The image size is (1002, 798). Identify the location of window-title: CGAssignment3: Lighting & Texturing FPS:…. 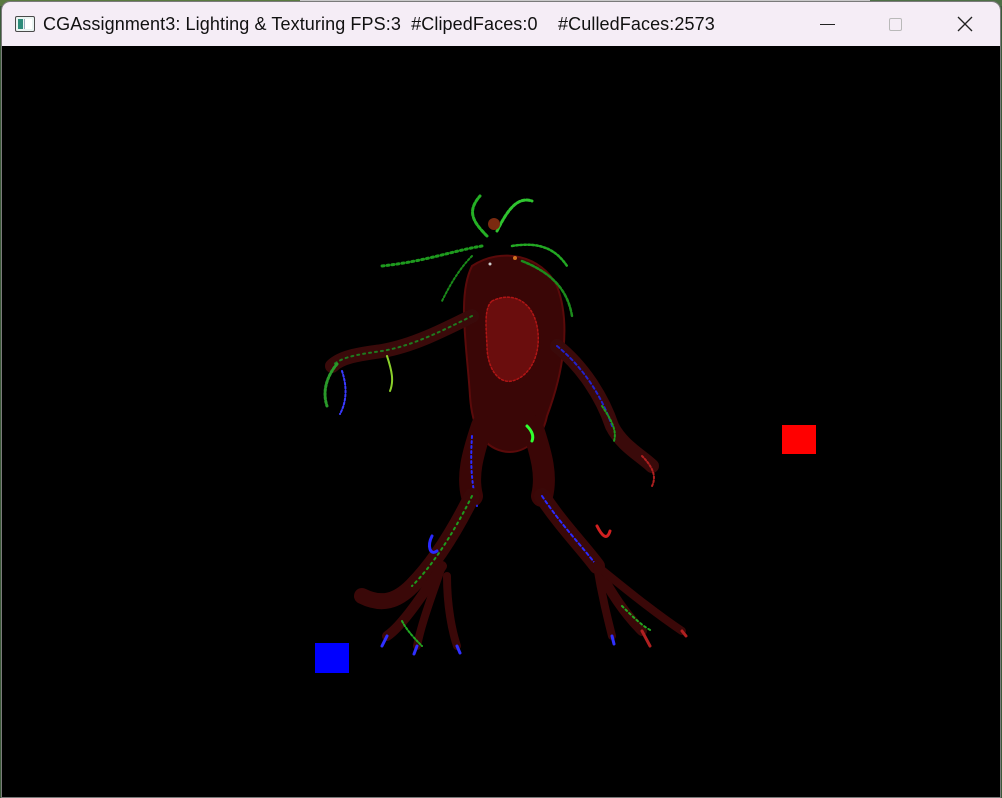
(379, 23).